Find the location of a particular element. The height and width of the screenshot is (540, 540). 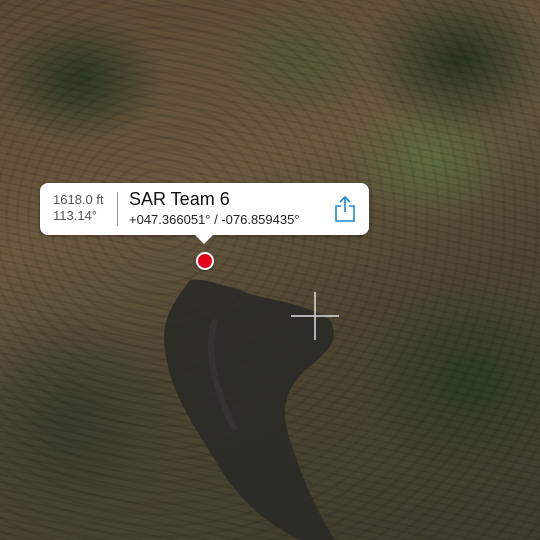

callout-divider is located at coordinates (117, 209).